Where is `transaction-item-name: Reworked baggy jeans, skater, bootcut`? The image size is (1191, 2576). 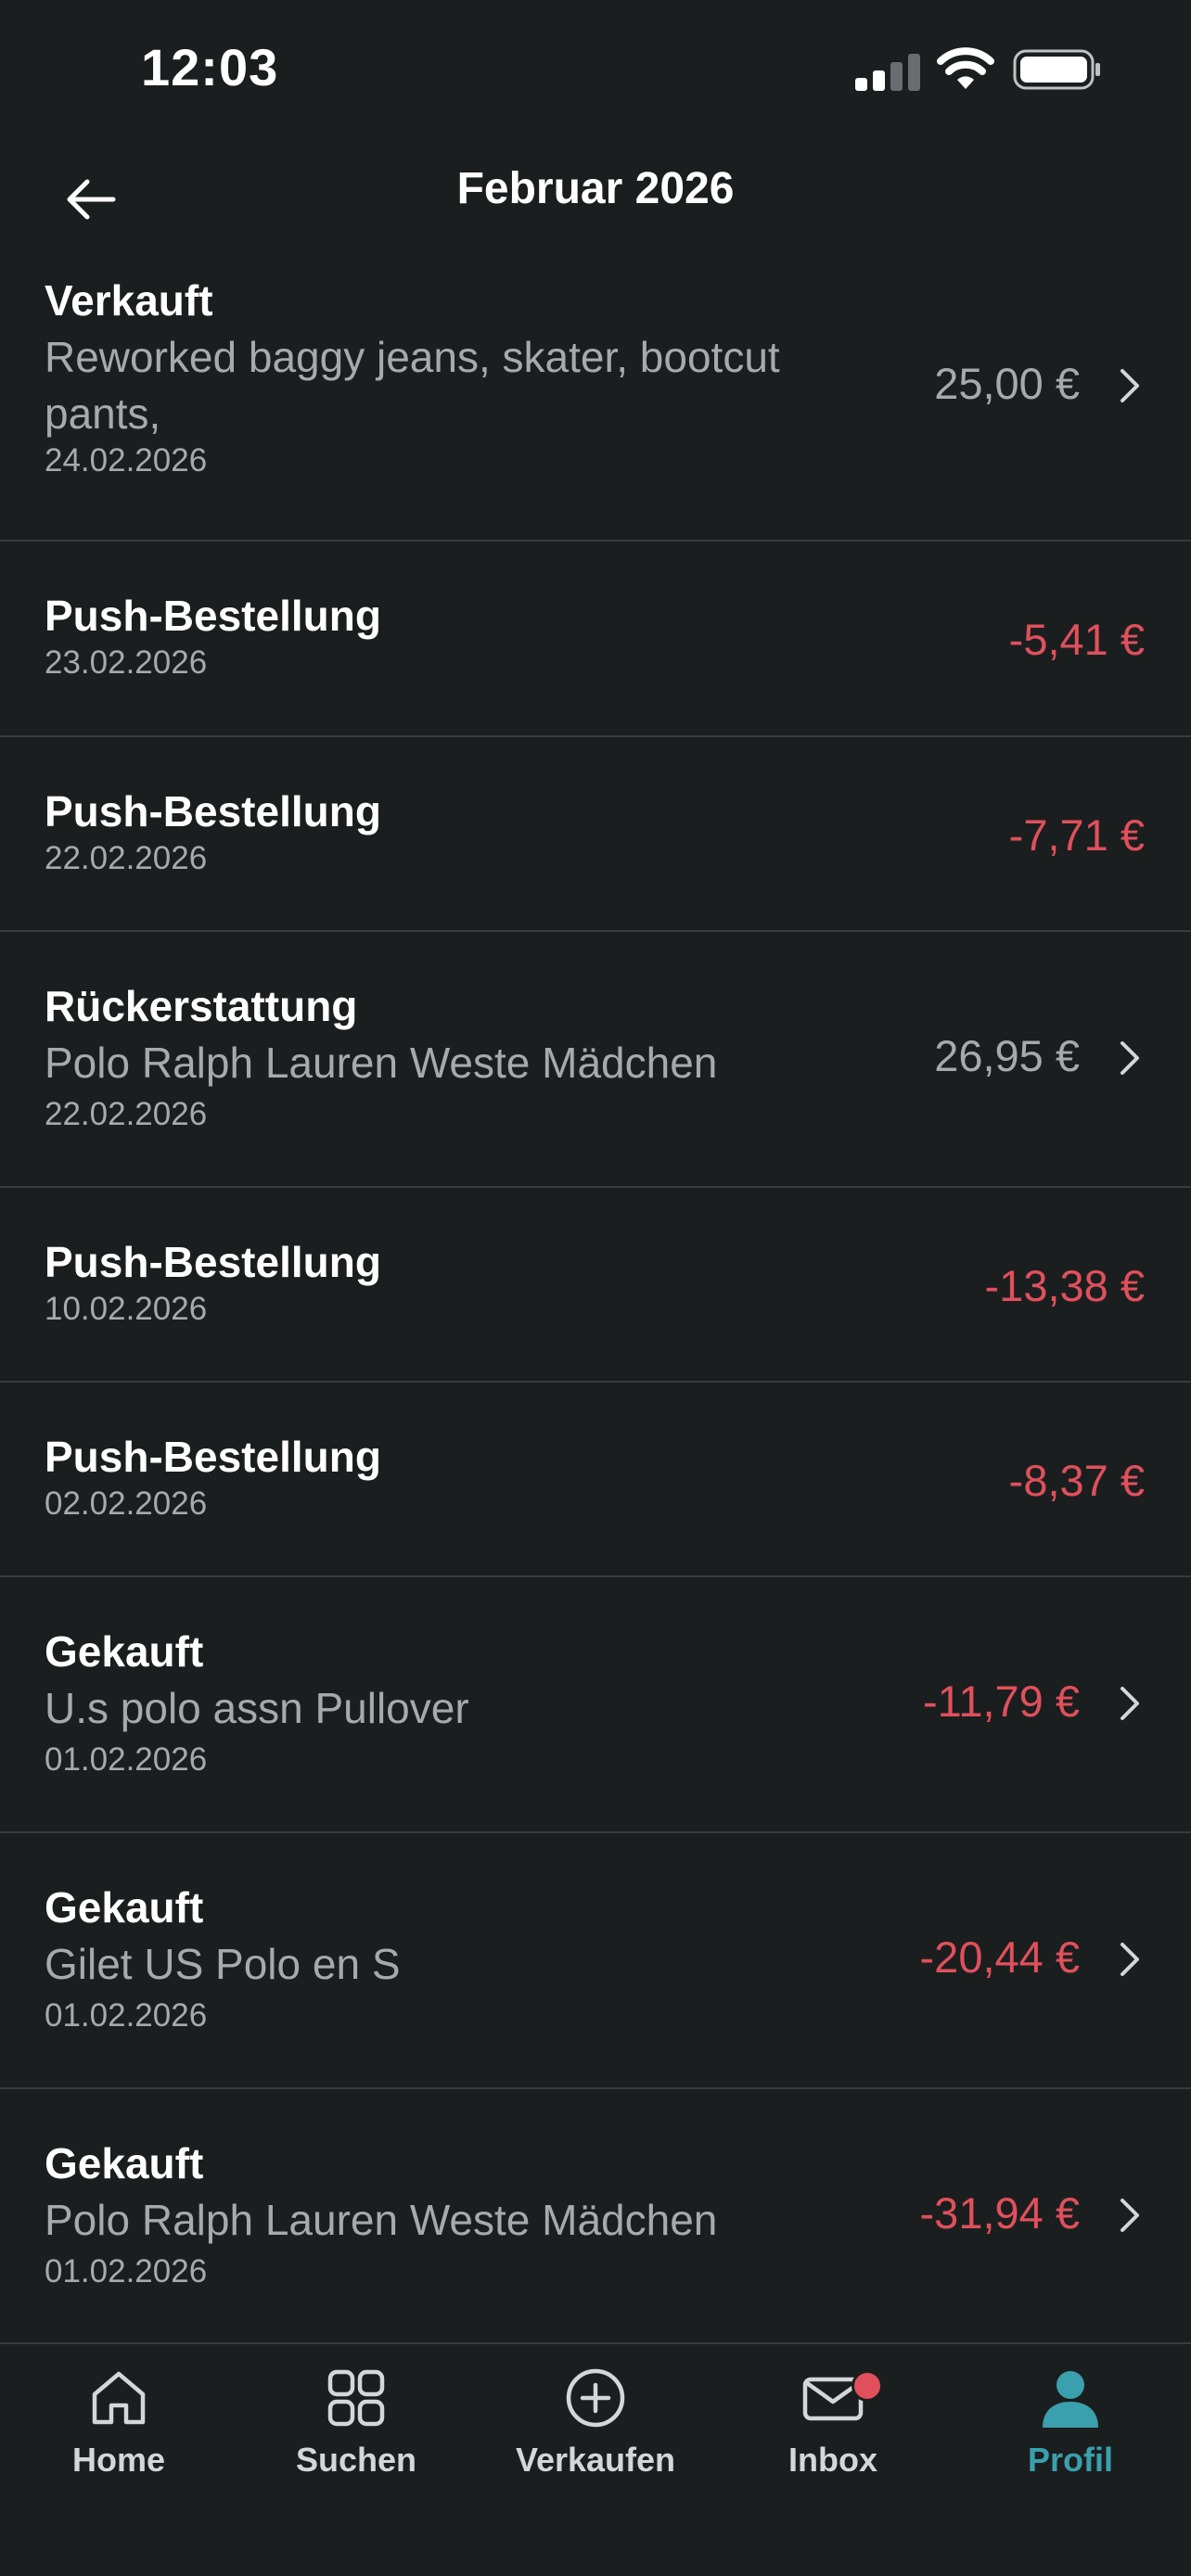 transaction-item-name: Reworked baggy jeans, skater, bootcut is located at coordinates (412, 357).